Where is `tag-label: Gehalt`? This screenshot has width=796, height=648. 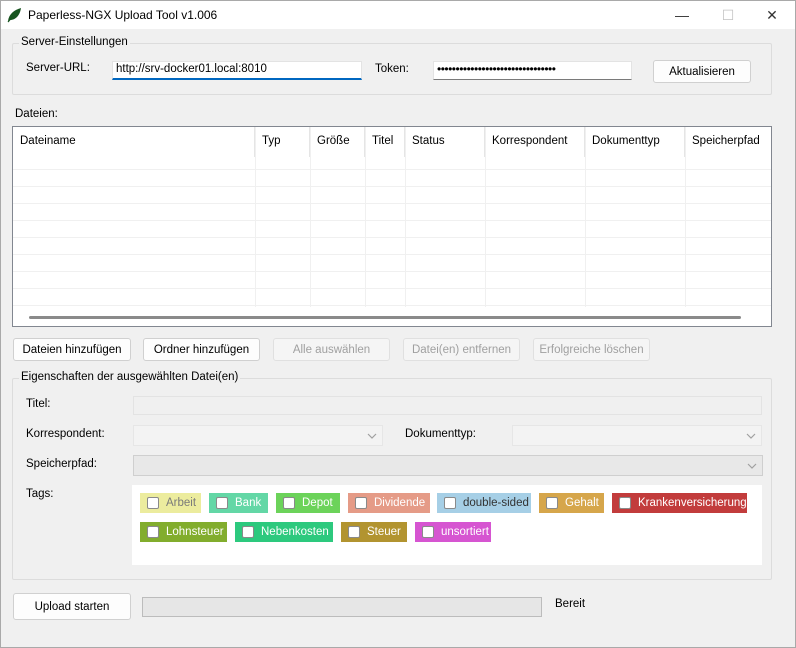
tag-label: Gehalt is located at coordinates (582, 503).